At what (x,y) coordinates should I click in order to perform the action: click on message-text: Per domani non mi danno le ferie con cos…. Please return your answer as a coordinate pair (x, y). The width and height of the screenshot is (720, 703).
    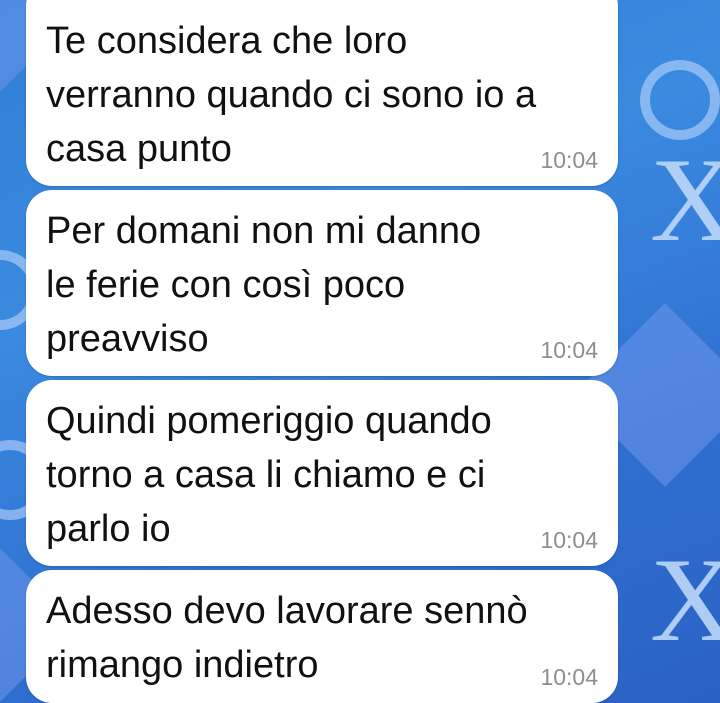
    Looking at the image, I should click on (264, 285).